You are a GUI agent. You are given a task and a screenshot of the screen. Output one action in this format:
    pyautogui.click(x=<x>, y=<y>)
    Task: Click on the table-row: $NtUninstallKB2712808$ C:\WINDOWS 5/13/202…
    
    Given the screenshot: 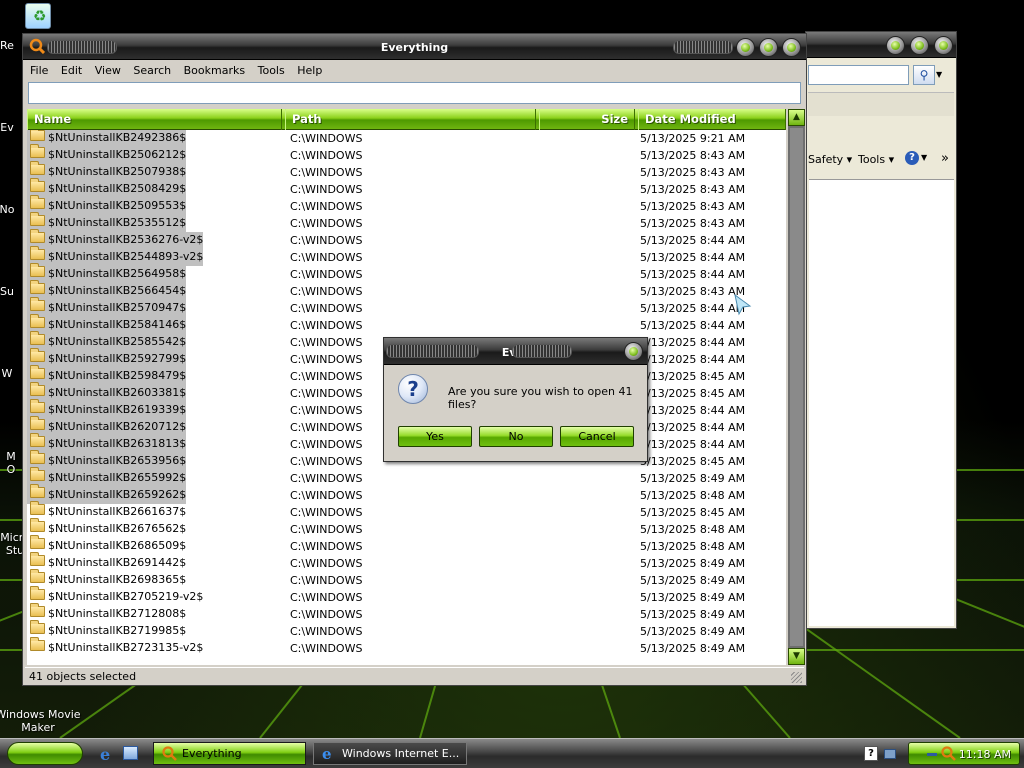 What is the action you would take?
    pyautogui.click(x=406, y=613)
    